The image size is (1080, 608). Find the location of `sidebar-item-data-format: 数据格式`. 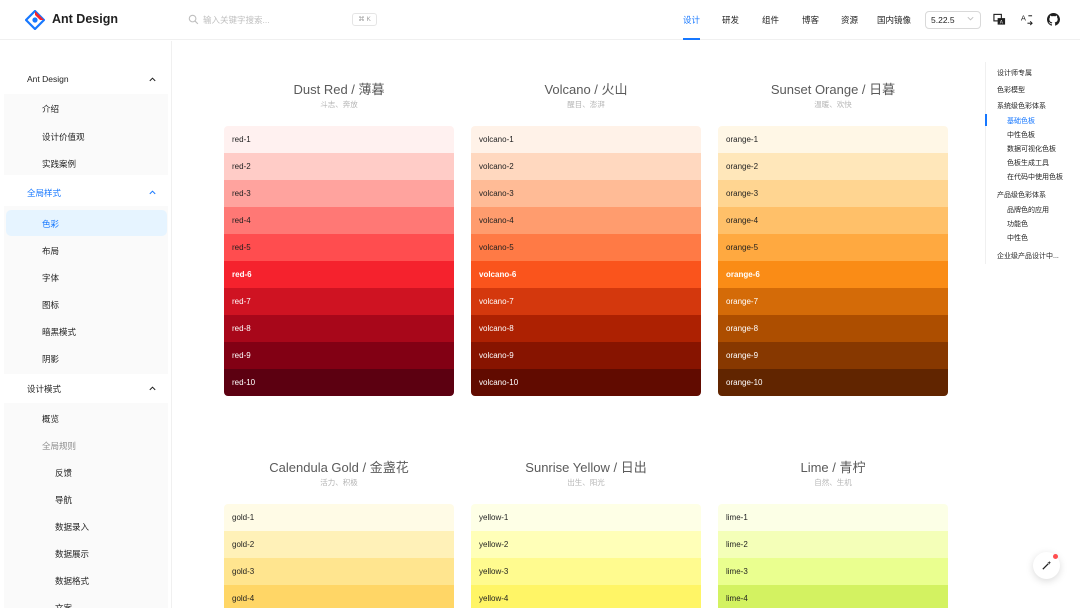

sidebar-item-data-format: 数据格式 is located at coordinates (72, 581).